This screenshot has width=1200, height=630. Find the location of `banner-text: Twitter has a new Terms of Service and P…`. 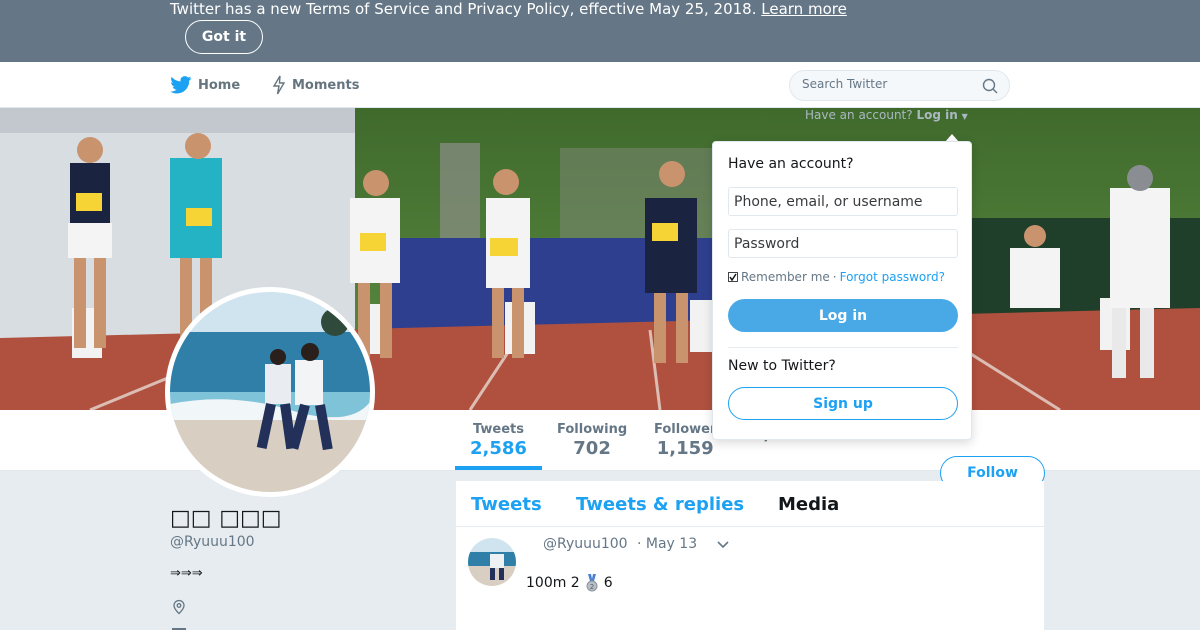

banner-text: Twitter has a new Terms of Service and P… is located at coordinates (463, 9).